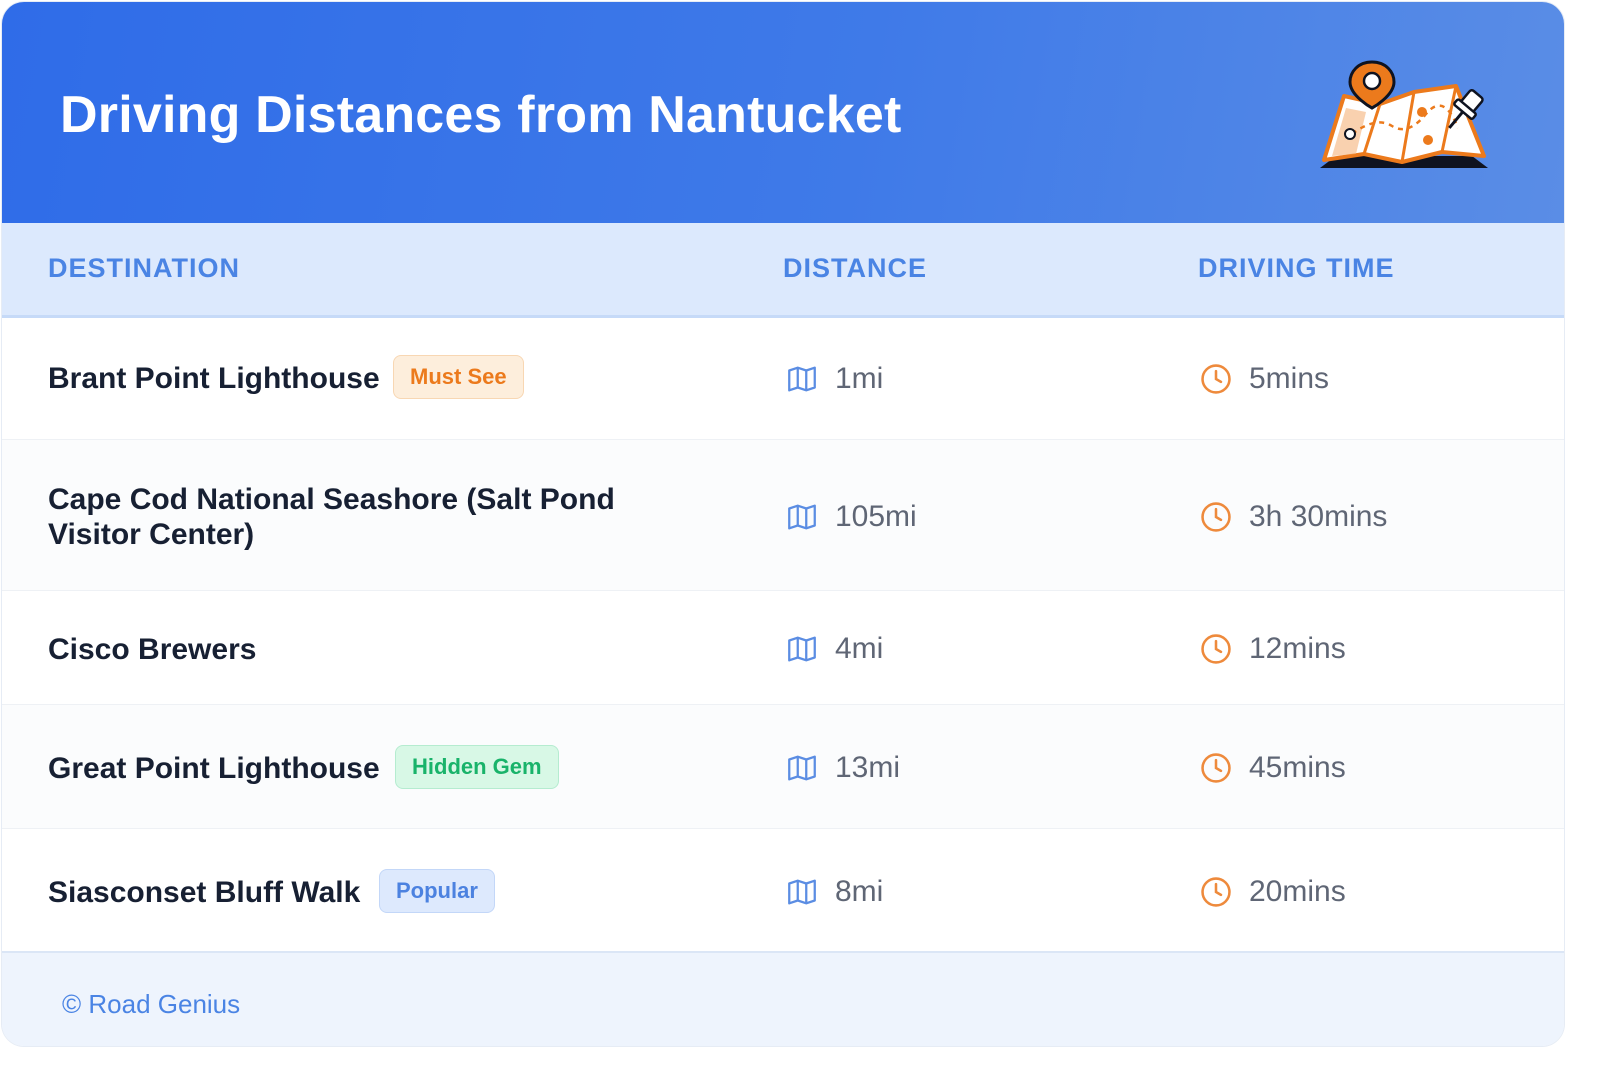  Describe the element at coordinates (1297, 648) in the screenshot. I see `time-value: 12mins` at that location.